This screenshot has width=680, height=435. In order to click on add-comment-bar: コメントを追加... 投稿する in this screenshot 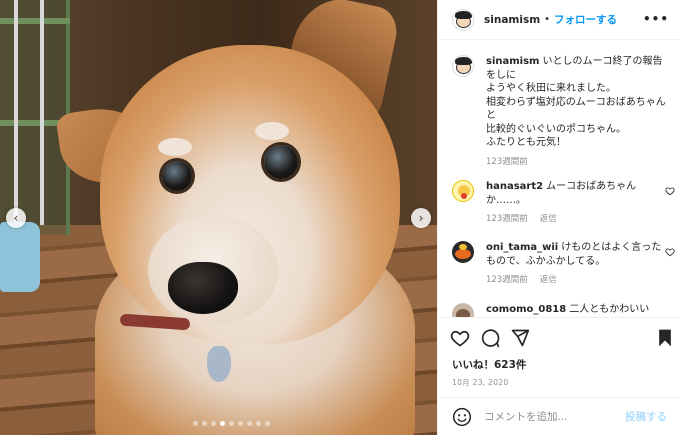, I will do `click(559, 416)`.